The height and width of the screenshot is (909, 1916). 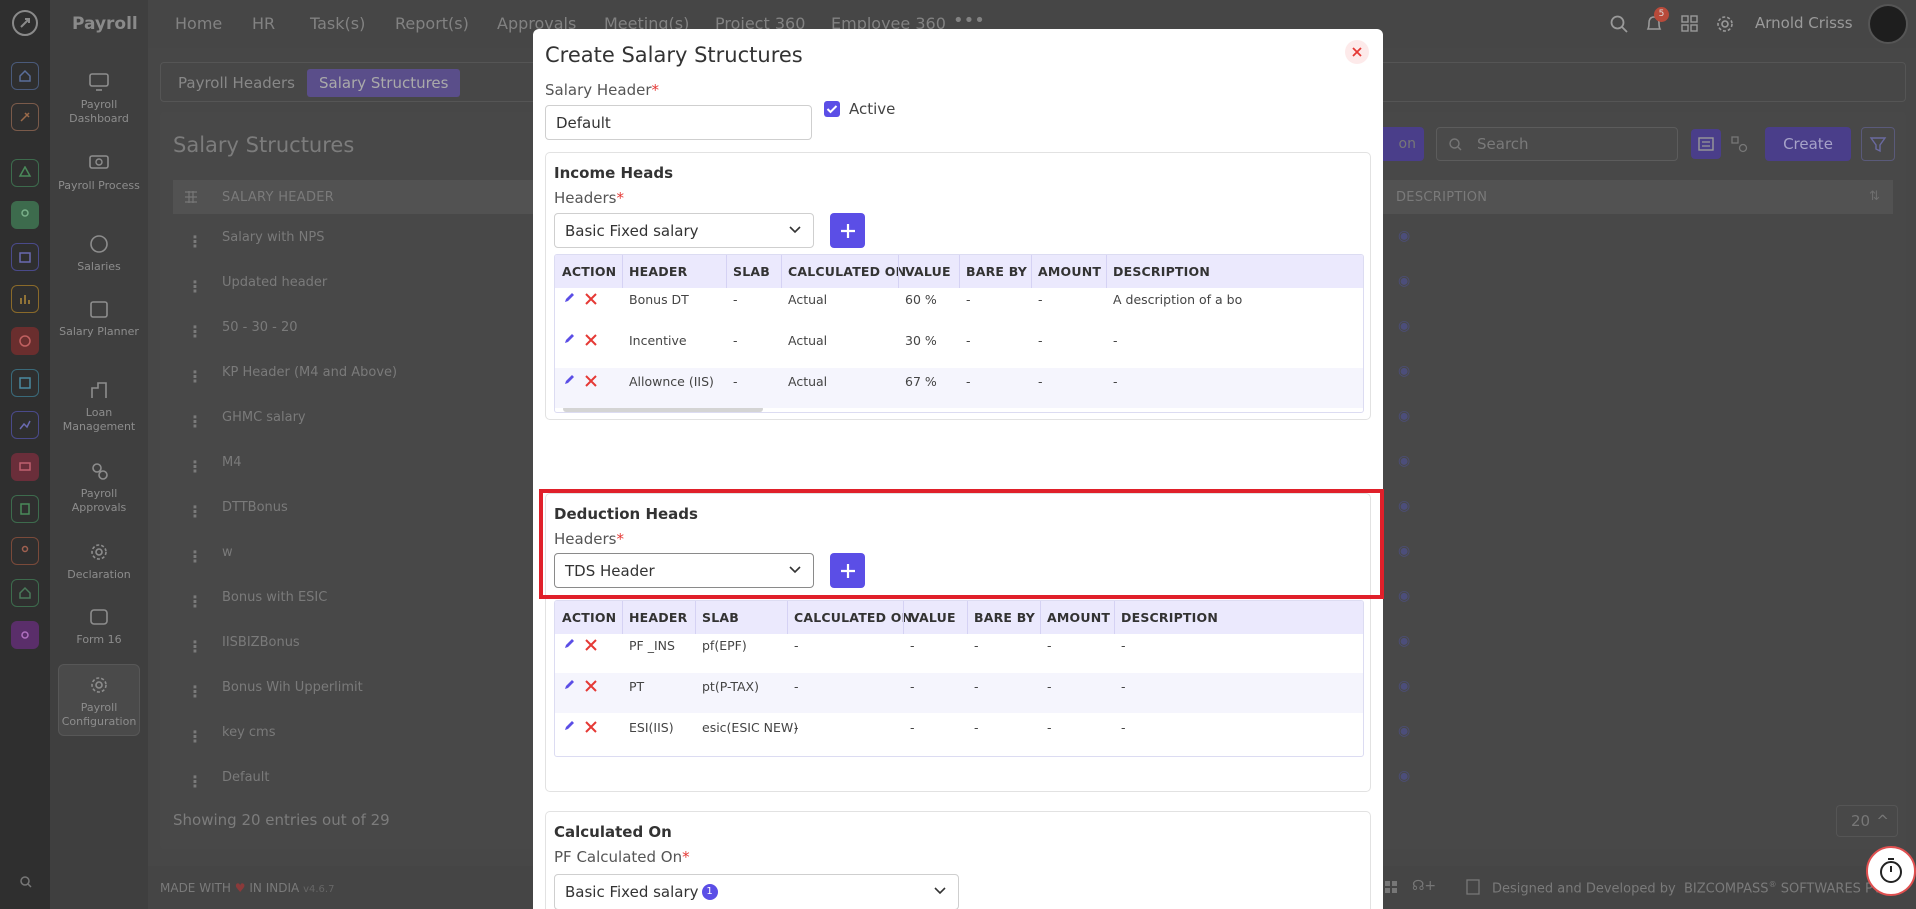 What do you see at coordinates (1557, 144) in the screenshot?
I see `search-input: Search` at bounding box center [1557, 144].